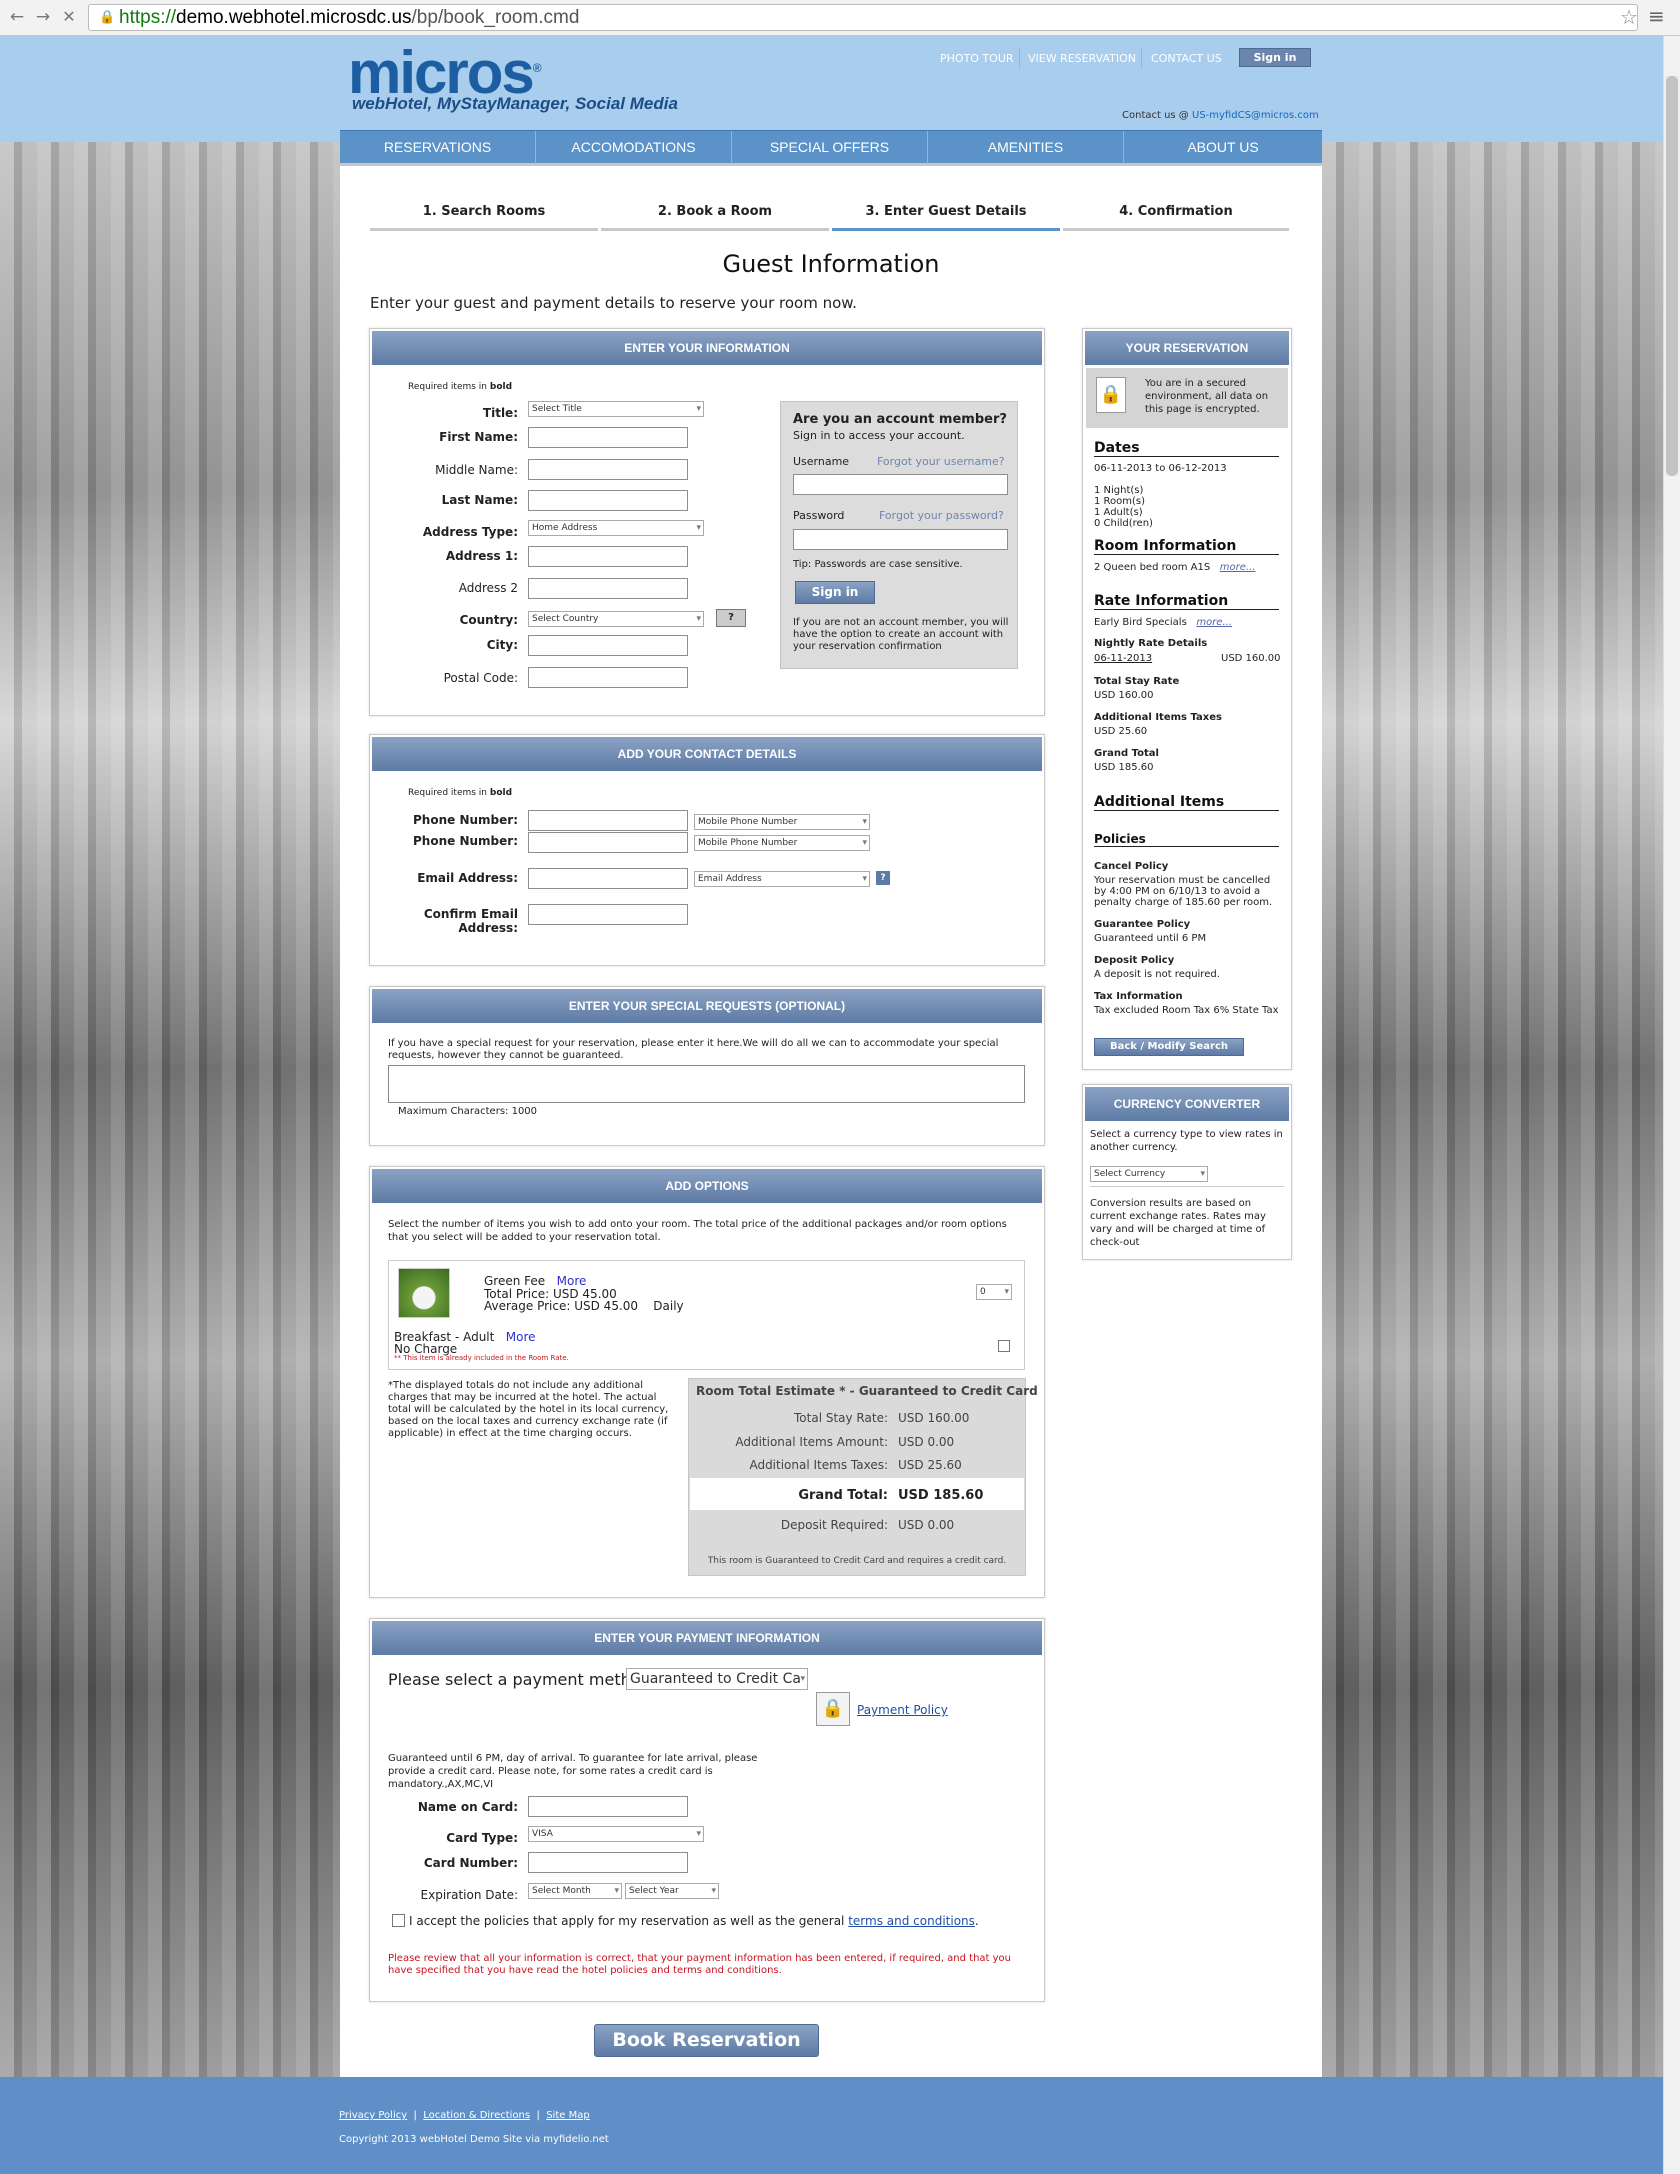 The height and width of the screenshot is (2174, 1680). I want to click on last-name-label: Last Name:, so click(479, 500).